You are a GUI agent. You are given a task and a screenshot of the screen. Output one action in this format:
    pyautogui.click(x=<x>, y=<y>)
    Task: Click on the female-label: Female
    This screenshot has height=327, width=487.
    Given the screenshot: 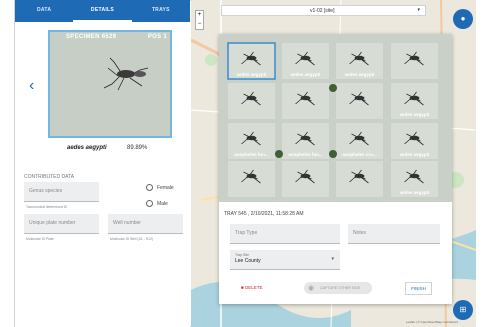 What is the action you would take?
    pyautogui.click(x=165, y=187)
    